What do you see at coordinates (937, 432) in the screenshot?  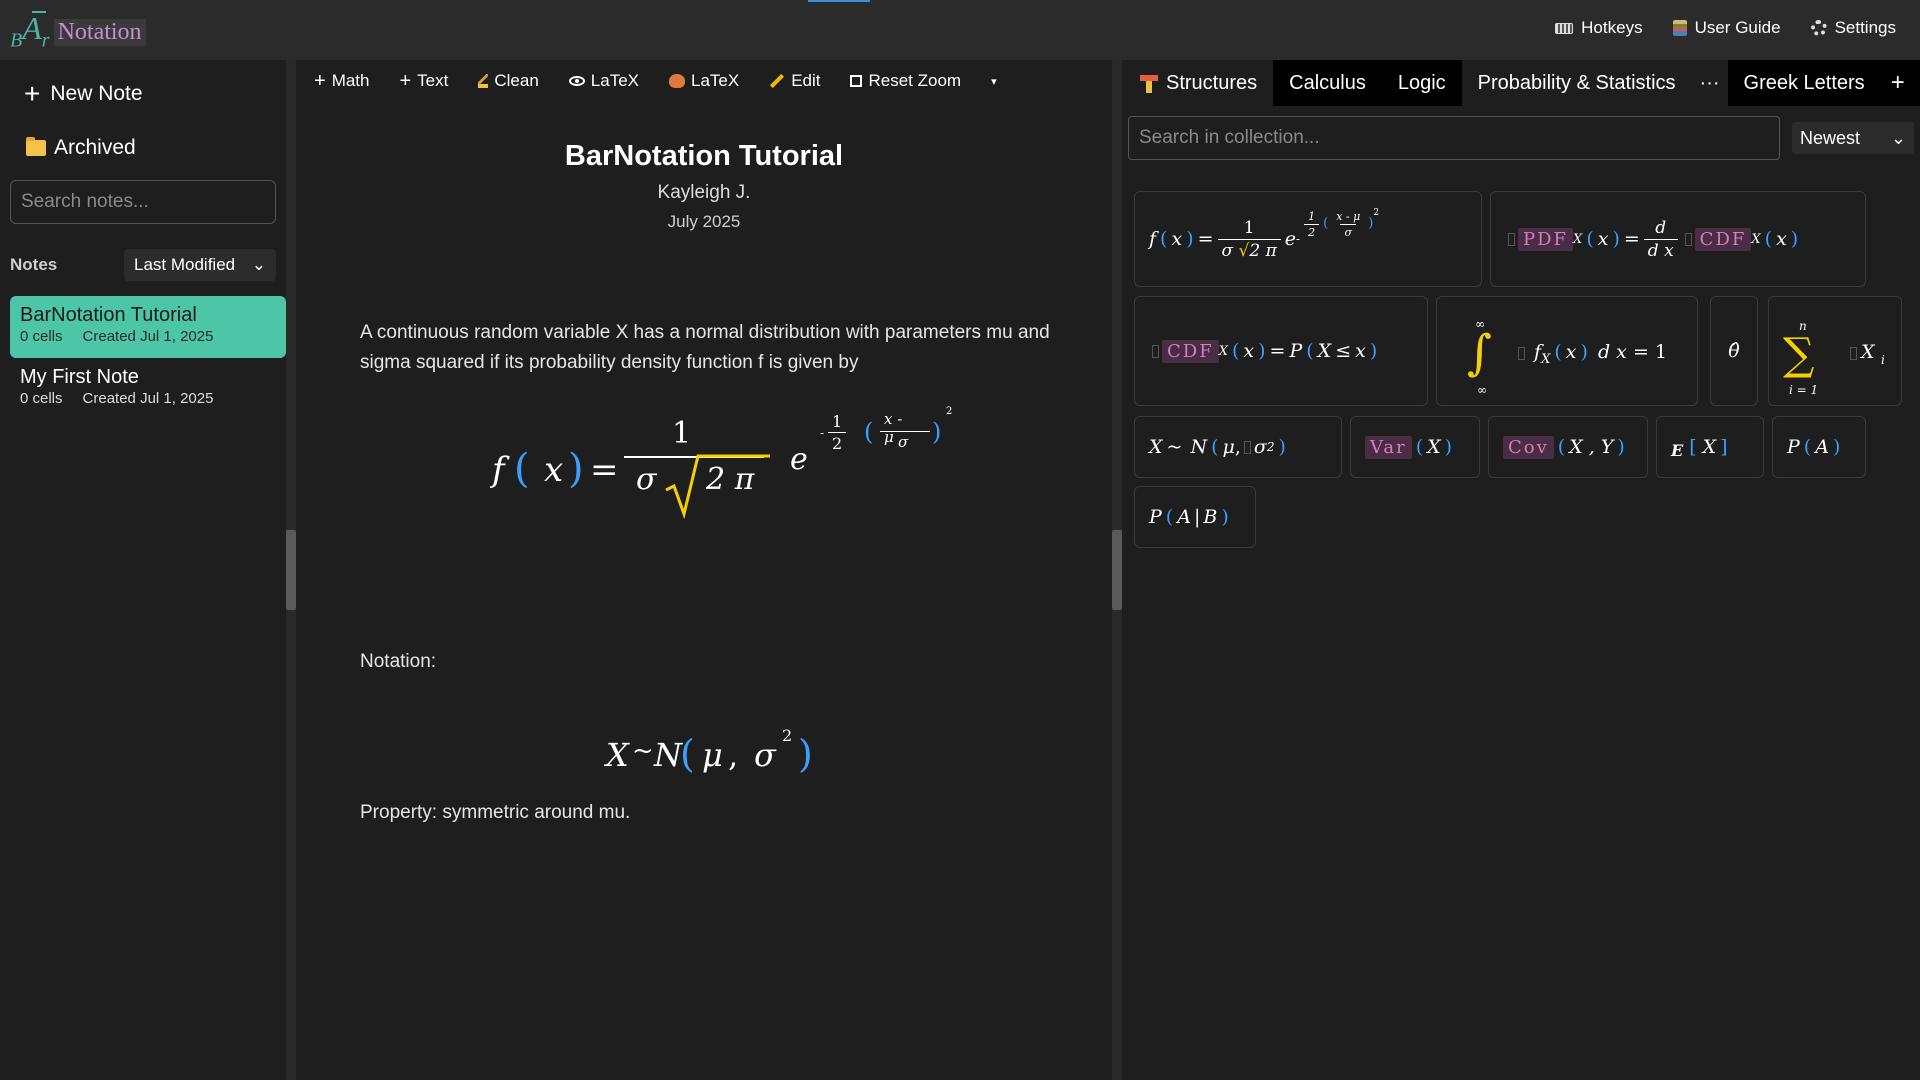 I see `eq-exp-rparen: )` at bounding box center [937, 432].